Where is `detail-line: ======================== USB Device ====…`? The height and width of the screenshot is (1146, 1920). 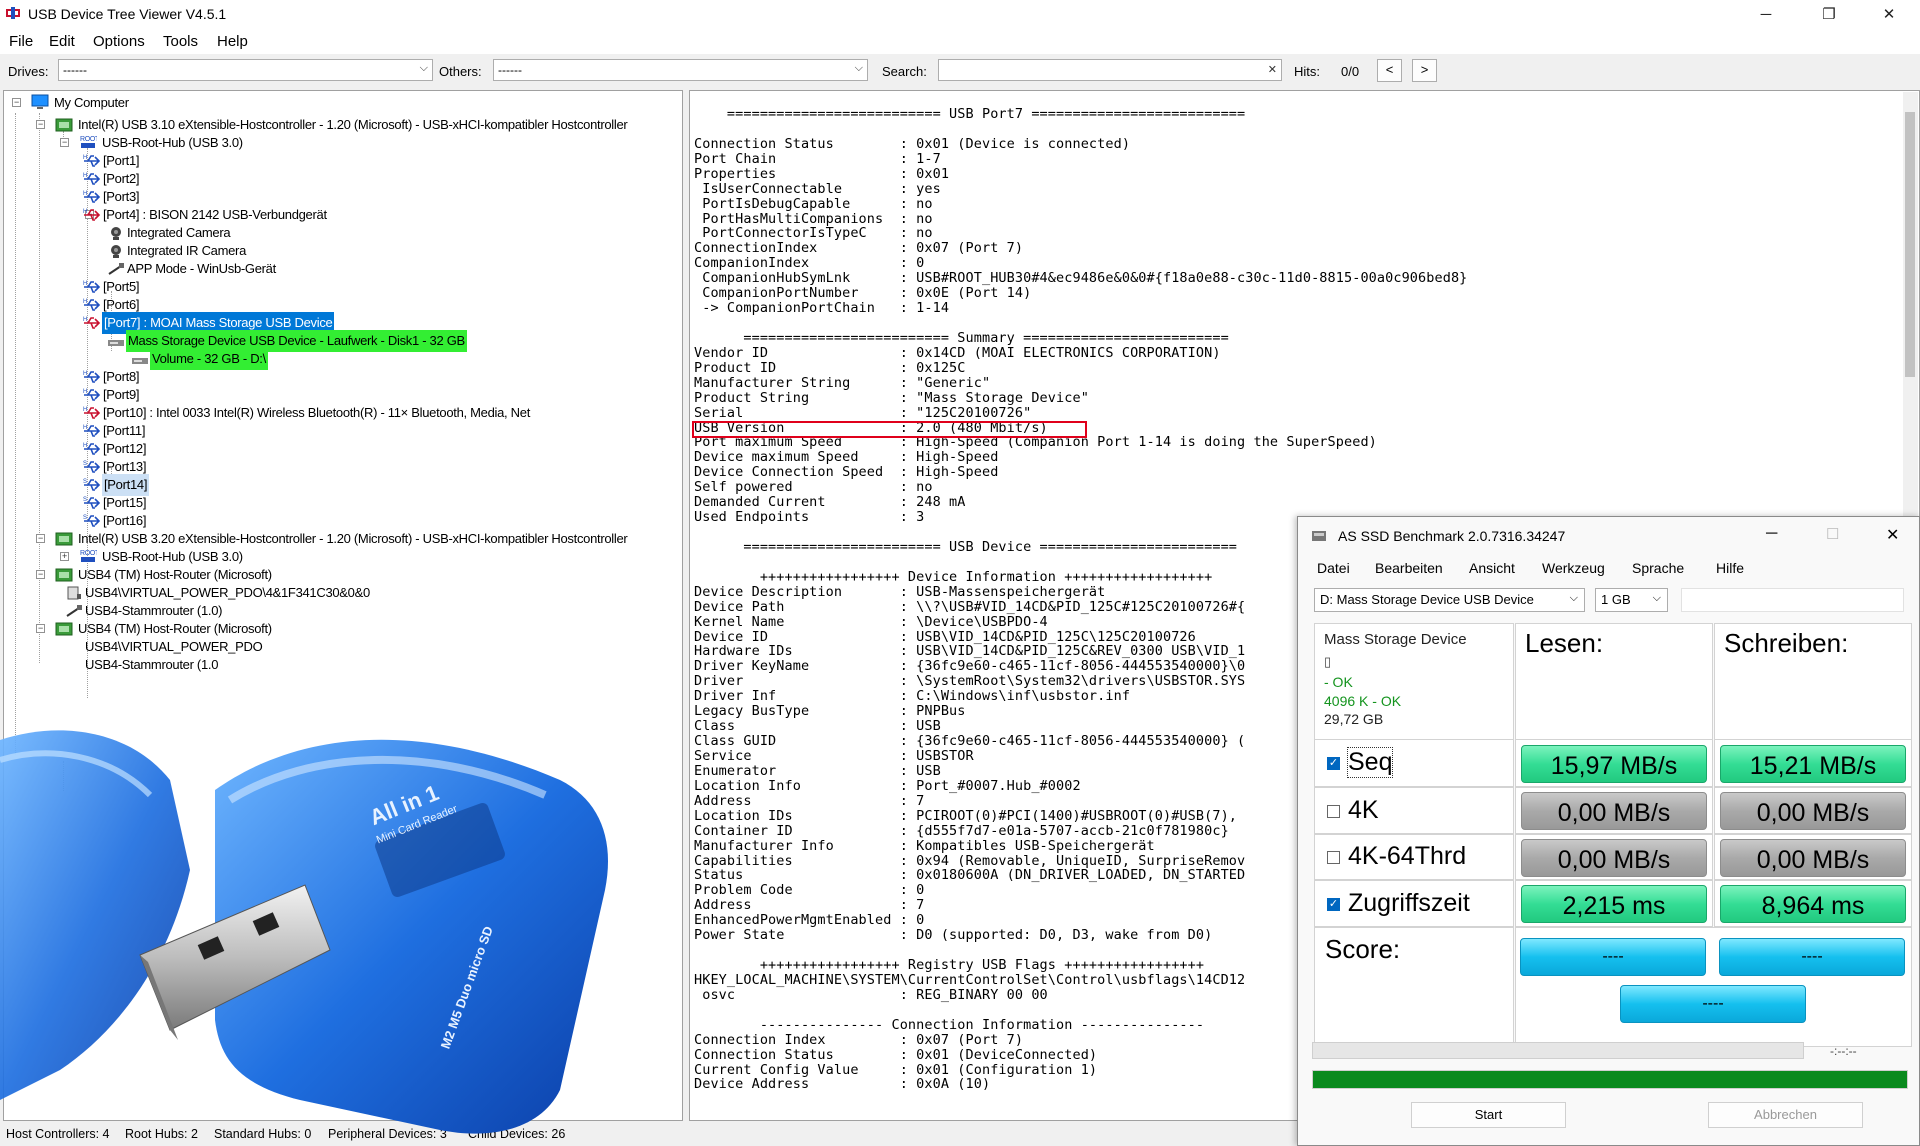
detail-line: ======================== USB Device ====… is located at coordinates (966, 546).